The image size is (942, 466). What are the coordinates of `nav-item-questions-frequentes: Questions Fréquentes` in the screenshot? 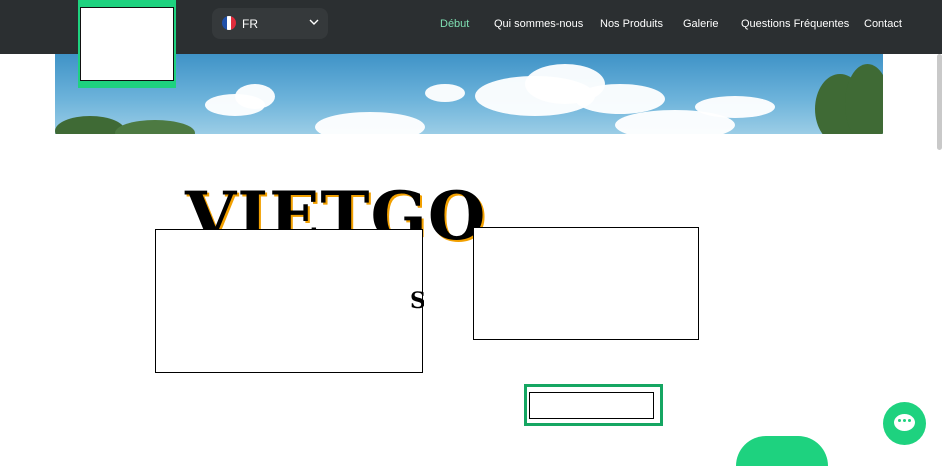 It's located at (795, 24).